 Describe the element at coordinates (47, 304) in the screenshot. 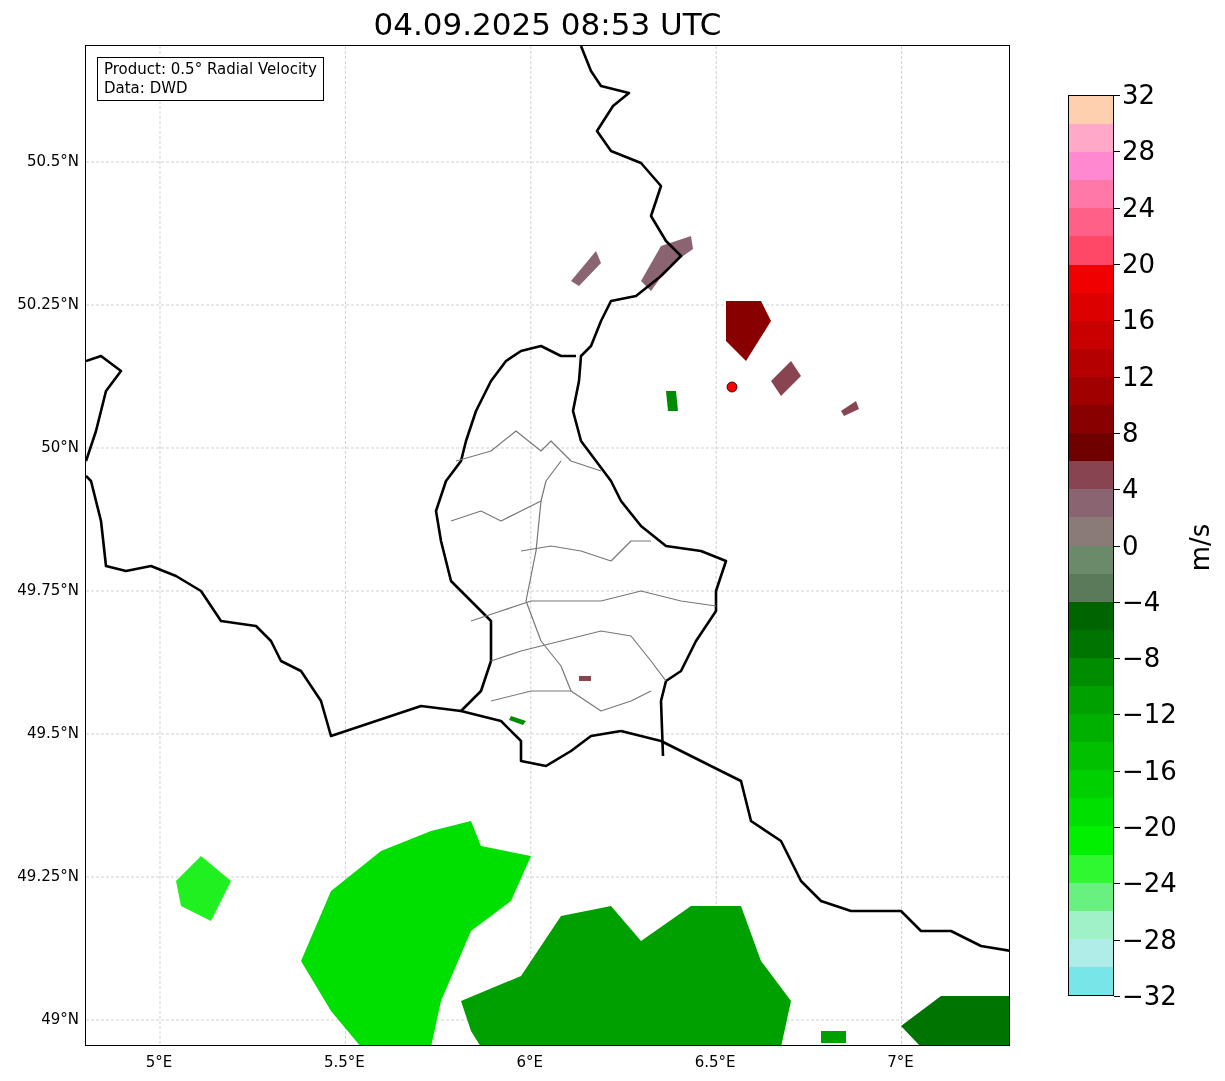

I see `axis-tick-label: 50.25°N` at that location.